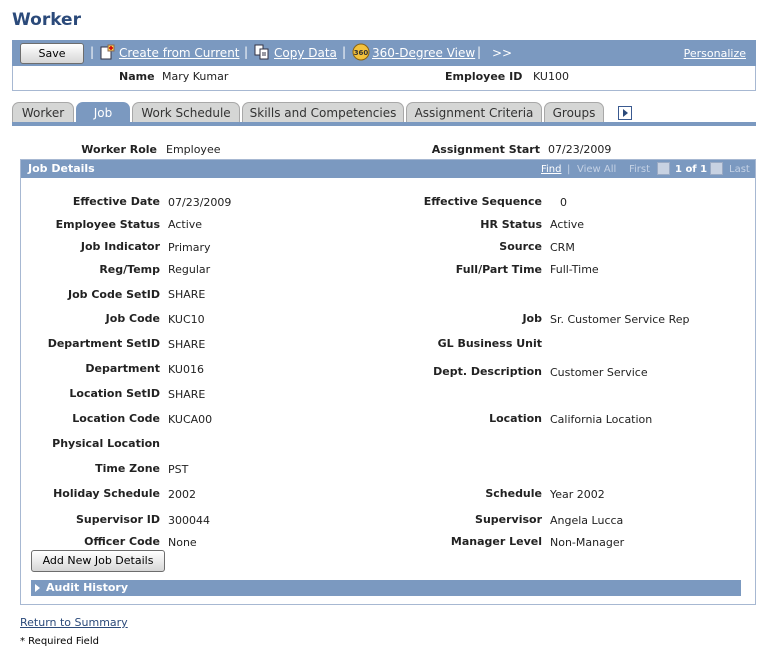 The width and height of the screenshot is (771, 653). What do you see at coordinates (716, 168) in the screenshot?
I see `next-row-icon` at bounding box center [716, 168].